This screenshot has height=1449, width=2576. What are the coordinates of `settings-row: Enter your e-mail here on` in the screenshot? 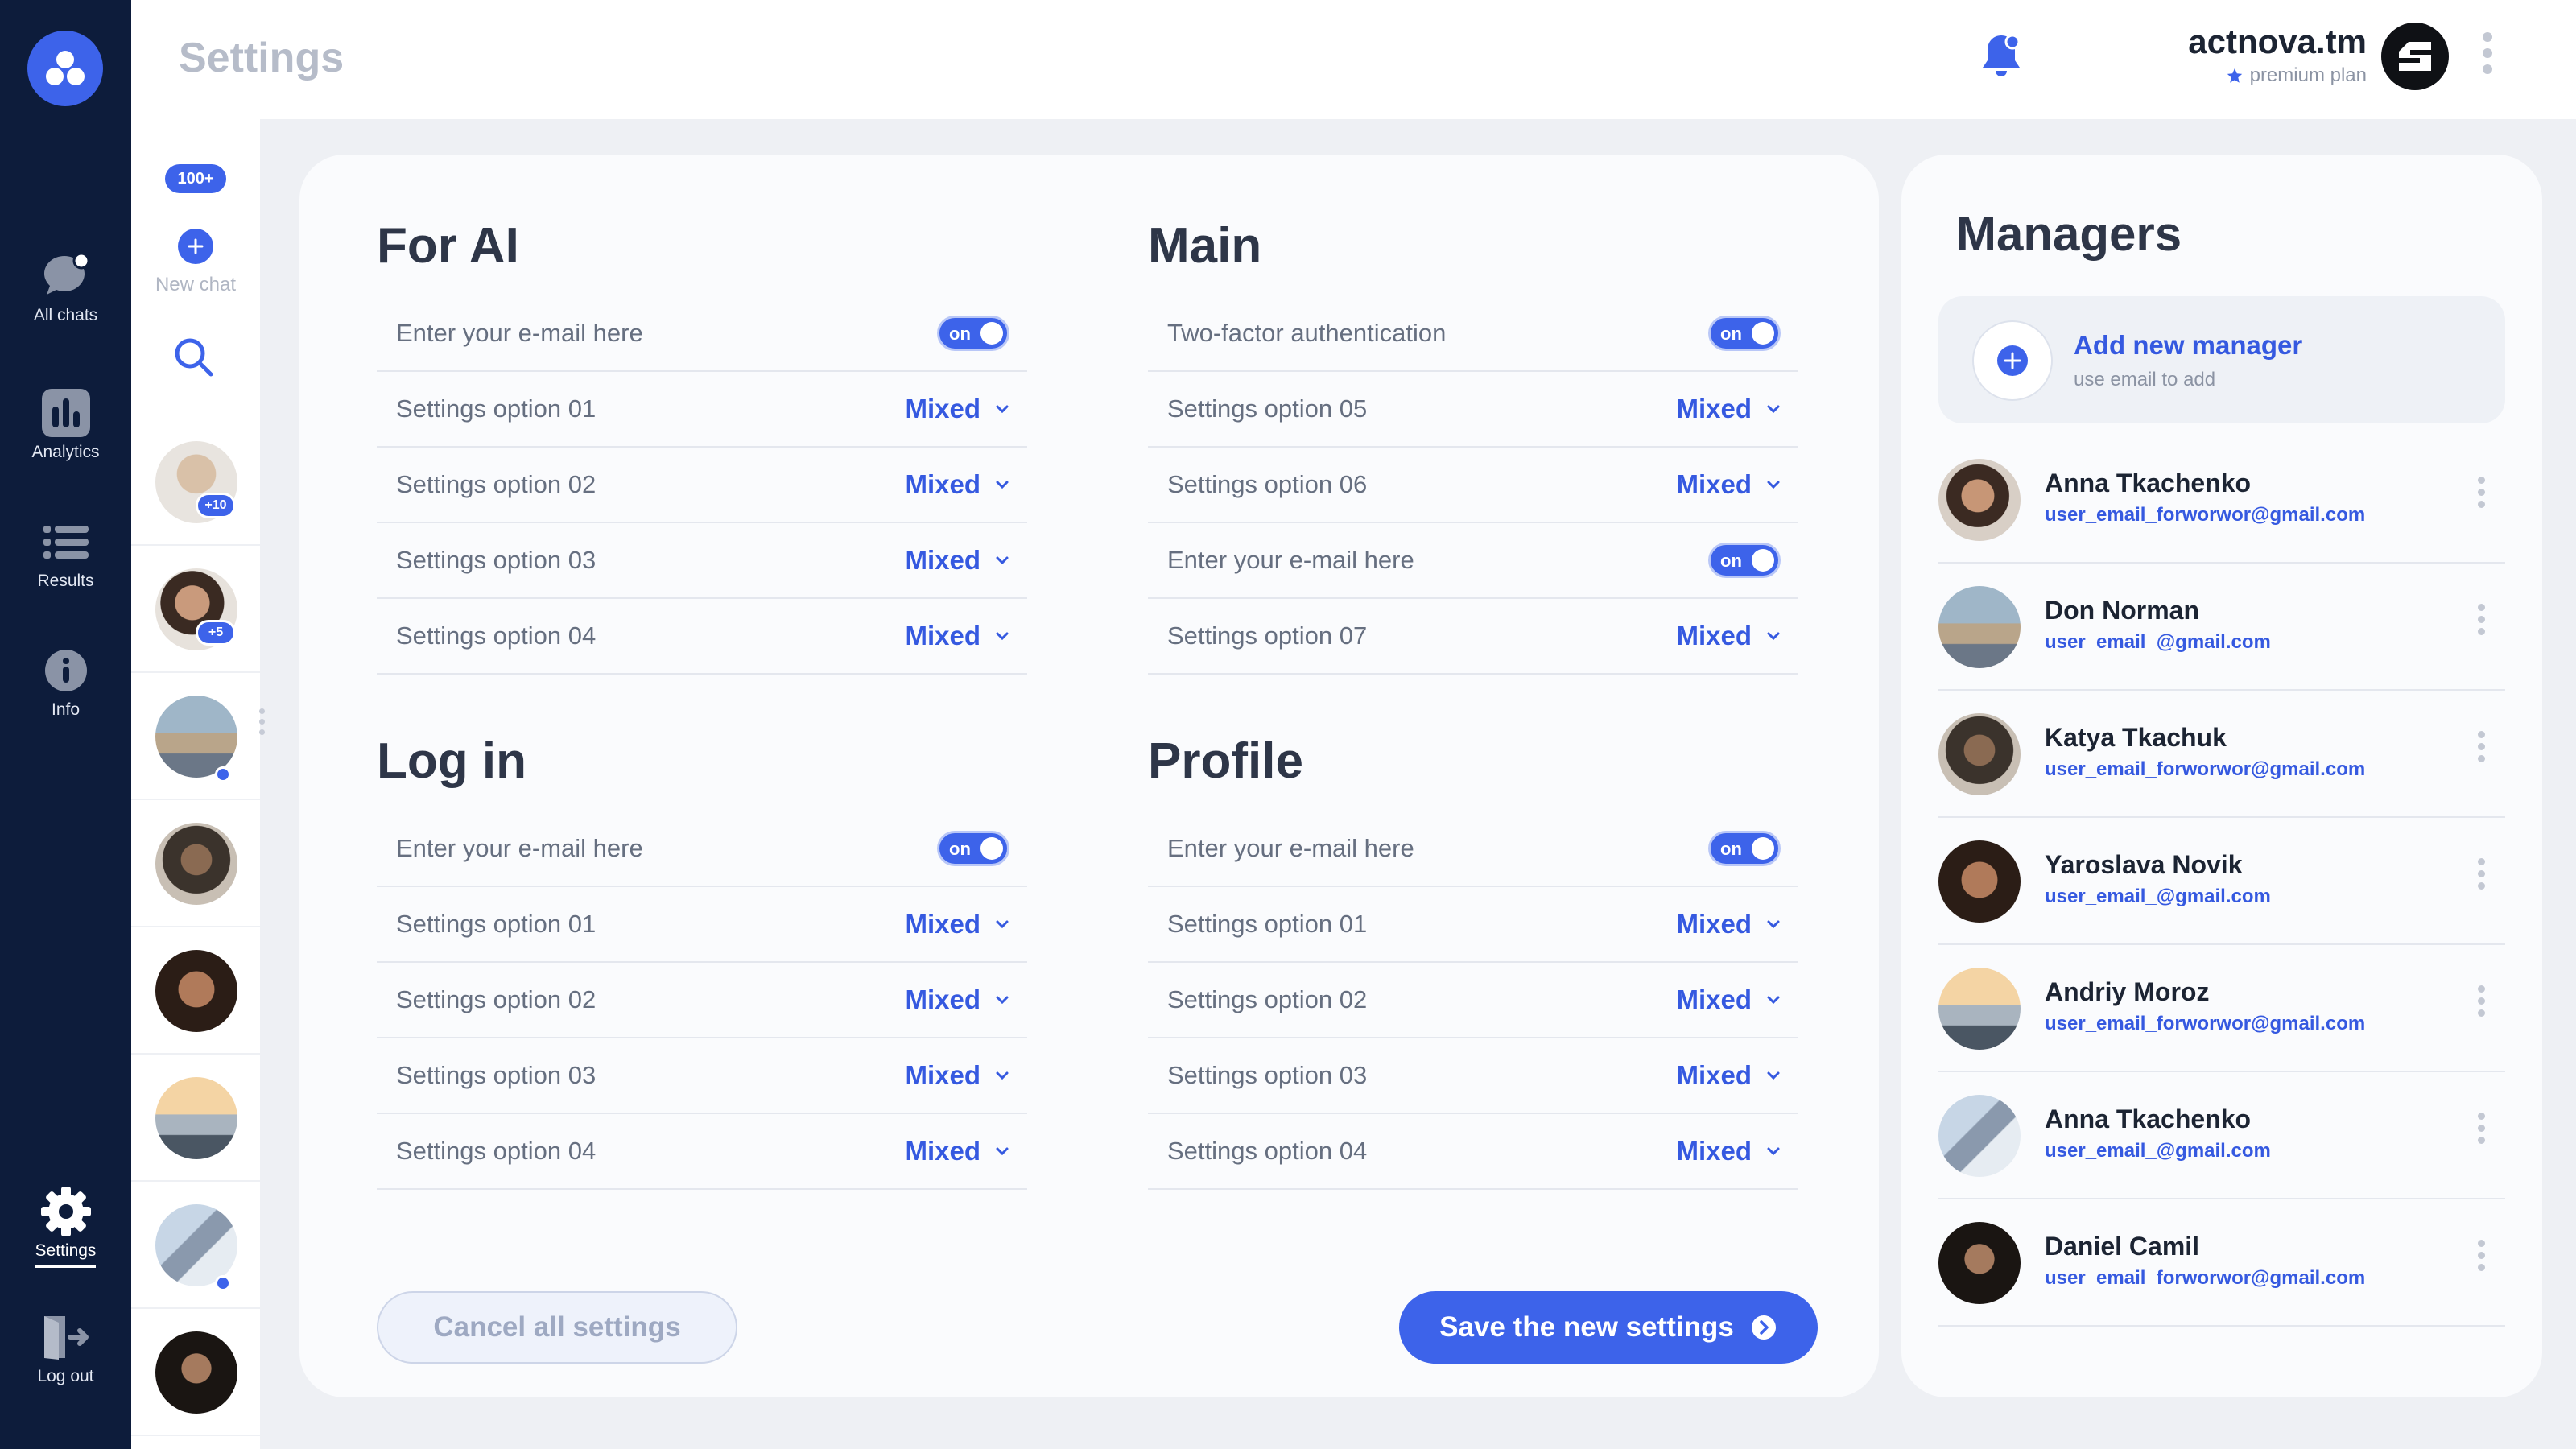 It's located at (1473, 561).